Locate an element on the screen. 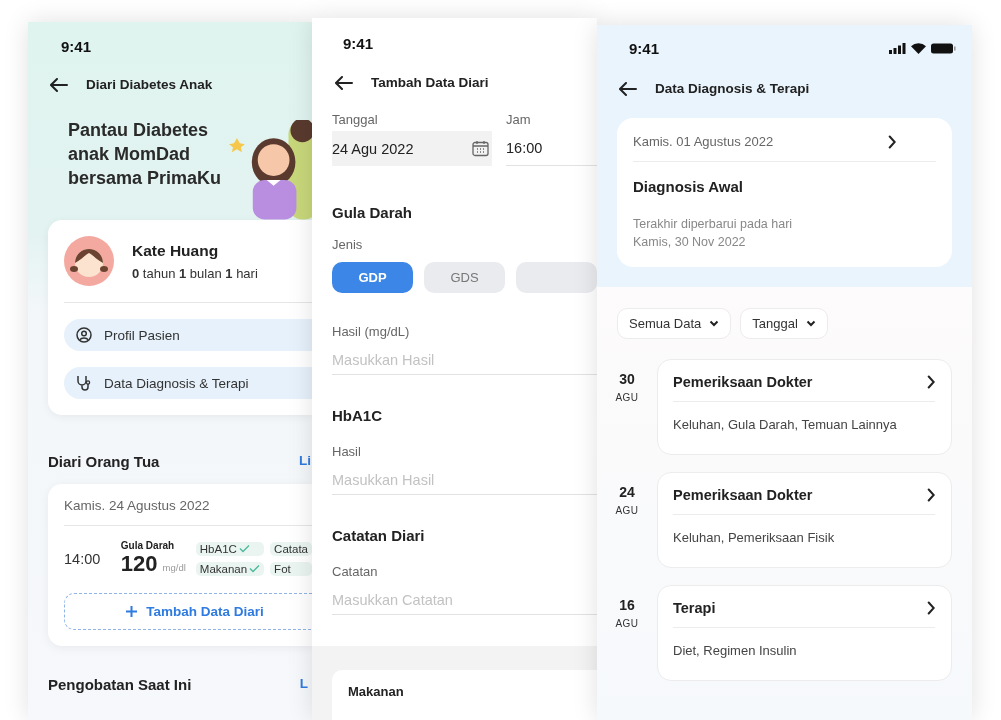 The height and width of the screenshot is (720, 1001). record-detail: Keluhan, Gula Darah, Temuan Lainnya is located at coordinates (785, 424).